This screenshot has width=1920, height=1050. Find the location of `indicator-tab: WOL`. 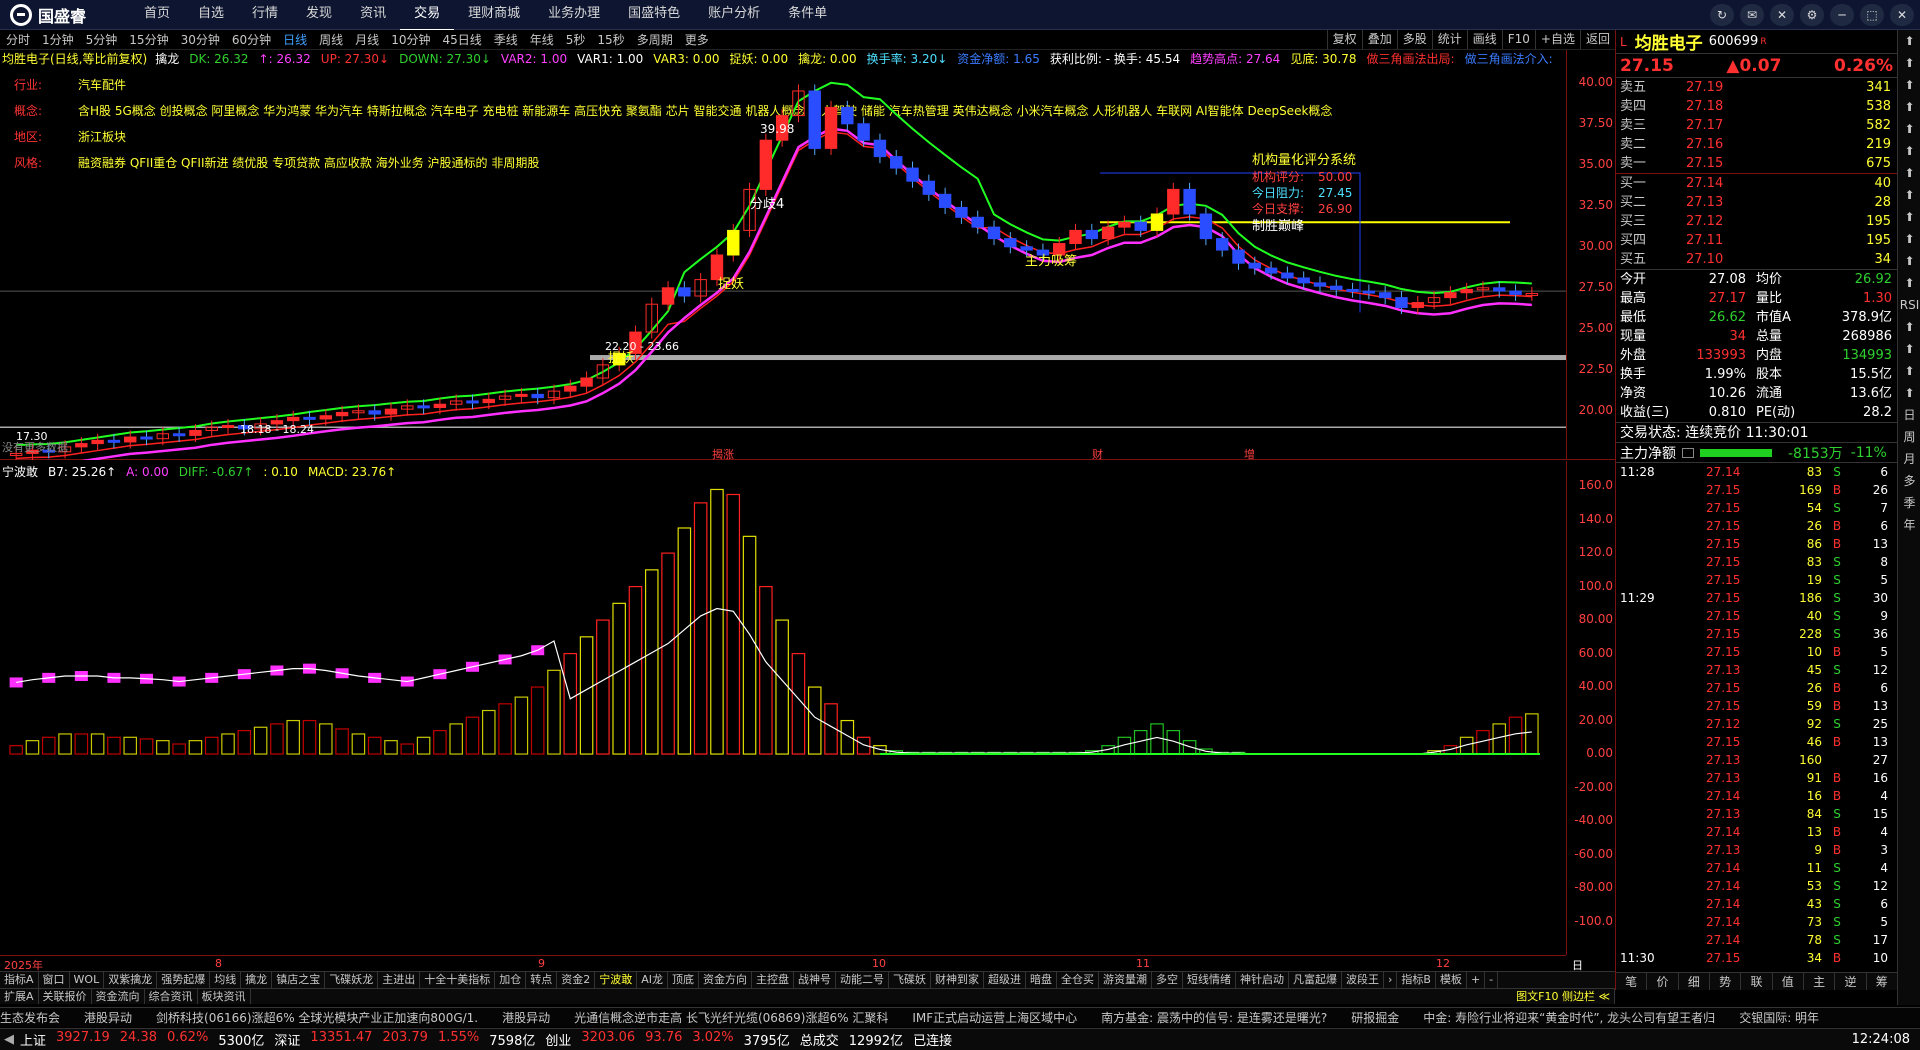

indicator-tab: WOL is located at coordinates (87, 980).